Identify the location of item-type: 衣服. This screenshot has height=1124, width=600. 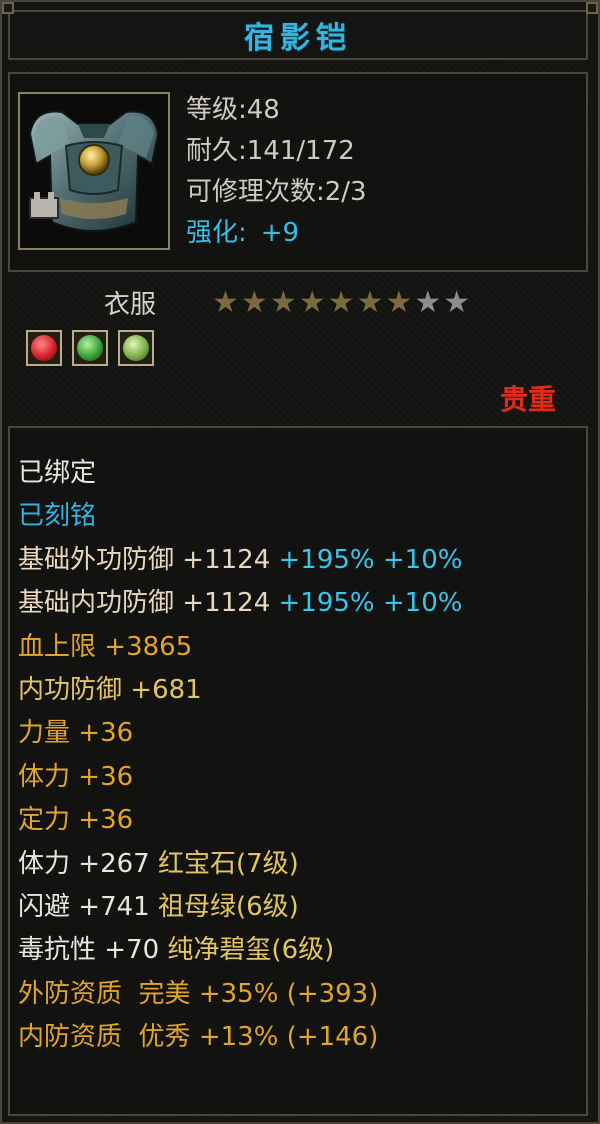
(130, 305).